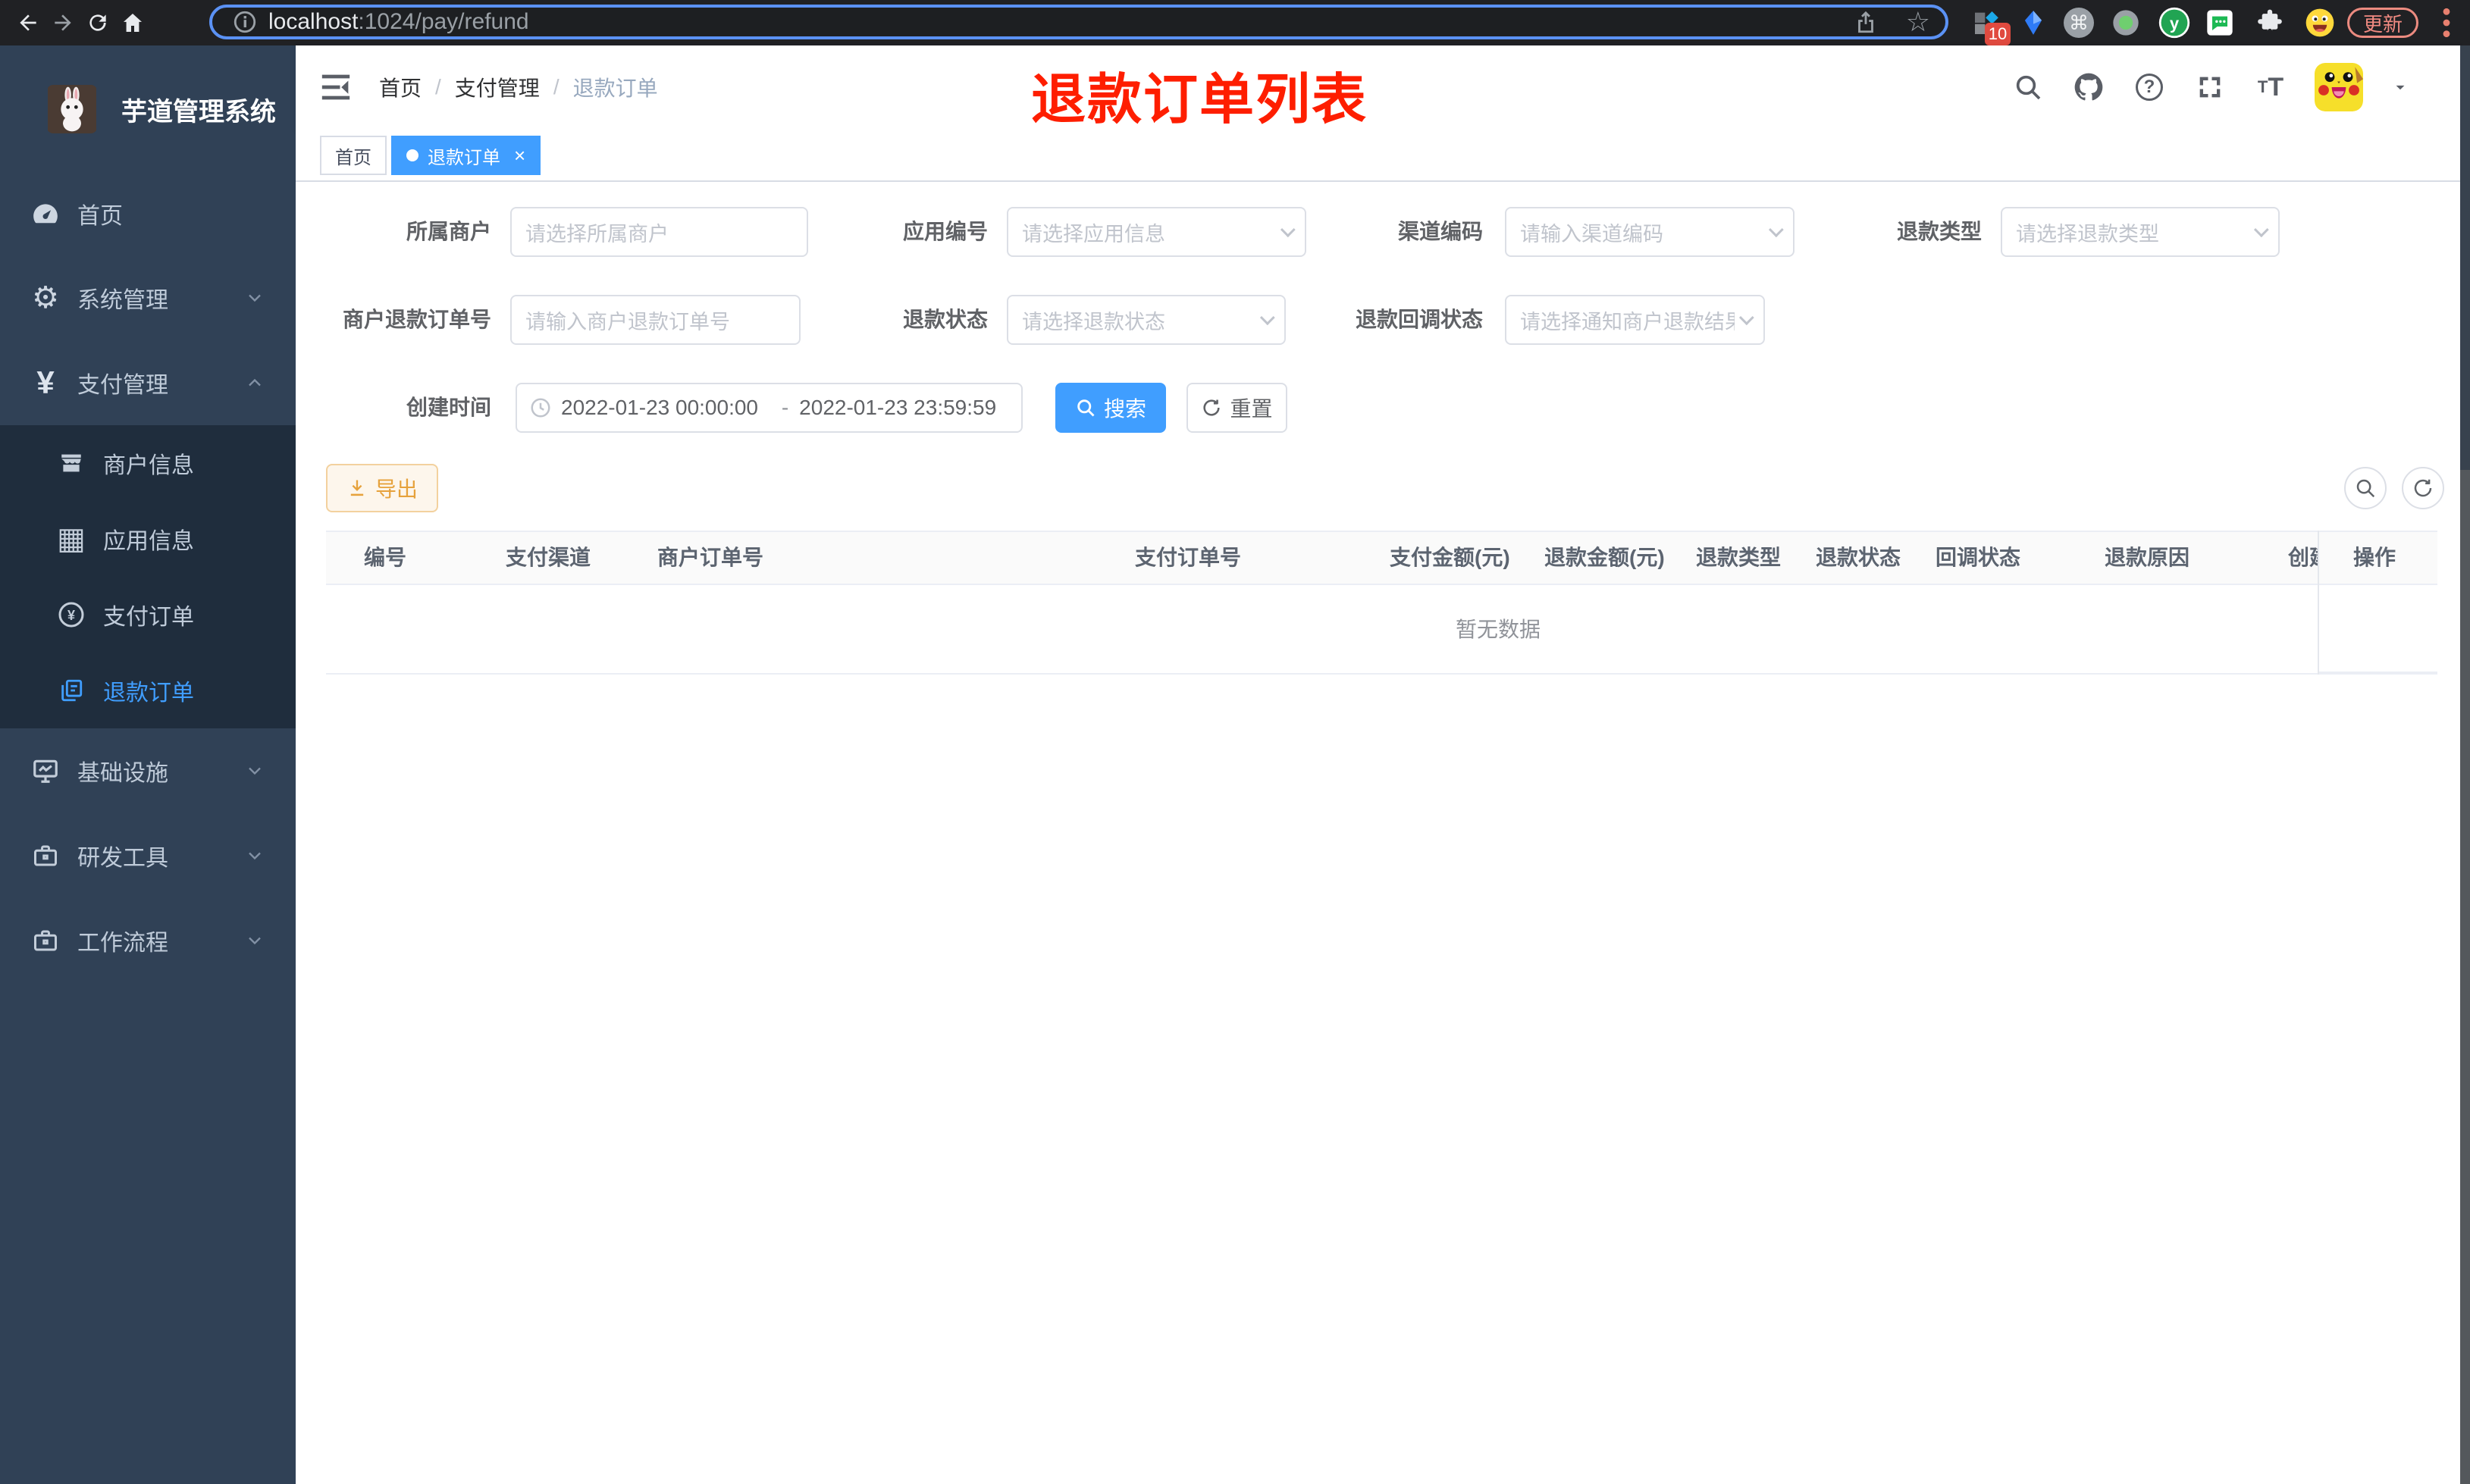  Describe the element at coordinates (1085, 407) in the screenshot. I see `search-icon` at that location.